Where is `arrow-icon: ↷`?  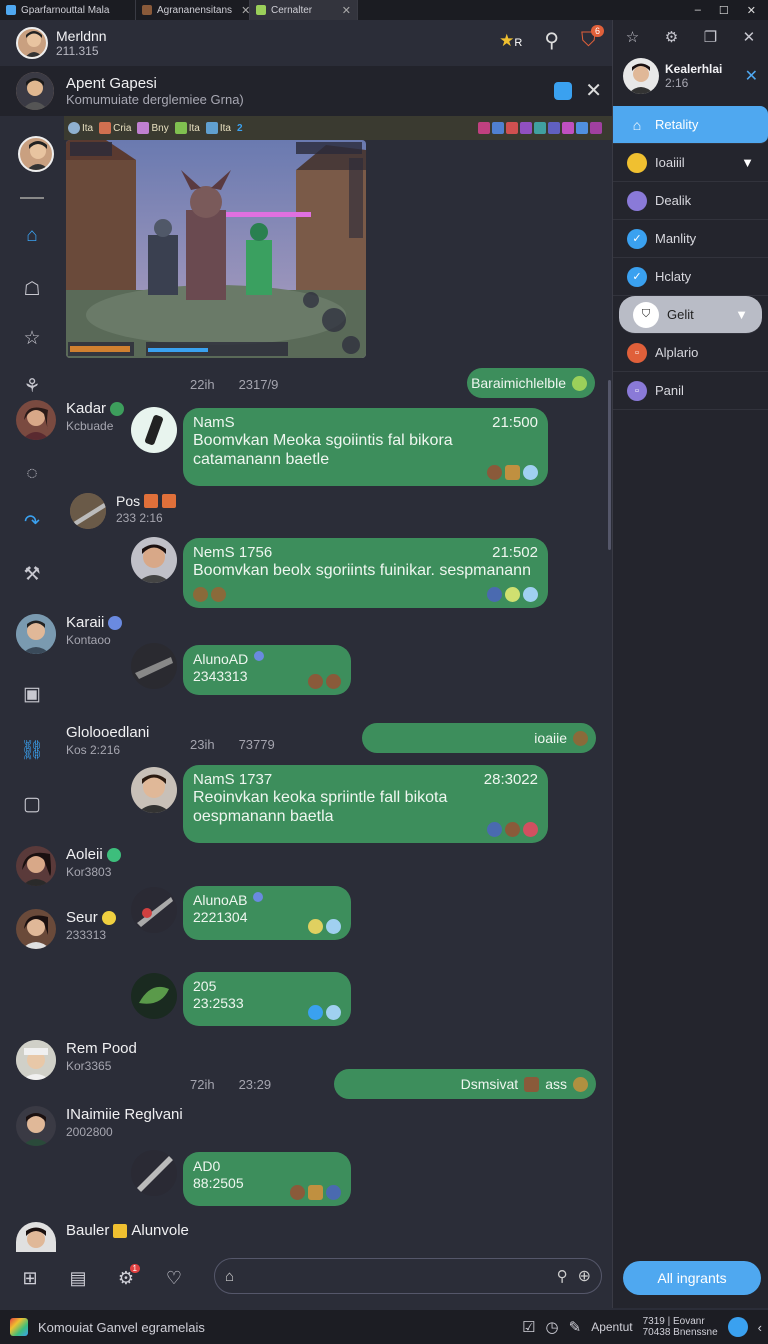
arrow-icon: ↷ is located at coordinates (32, 522).